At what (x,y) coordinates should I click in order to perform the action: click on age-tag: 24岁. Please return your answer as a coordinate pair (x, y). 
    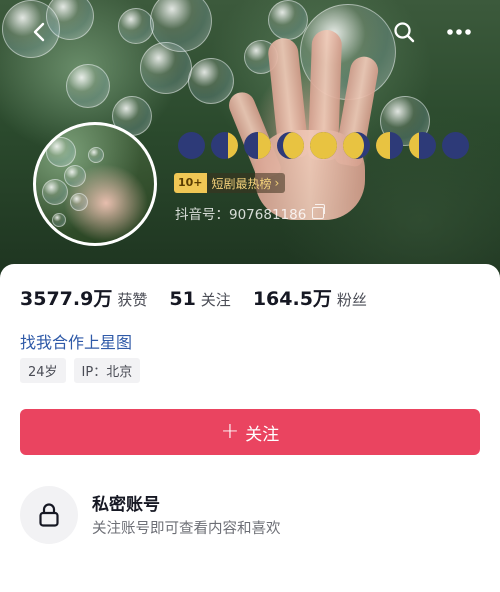
    Looking at the image, I should click on (43, 370).